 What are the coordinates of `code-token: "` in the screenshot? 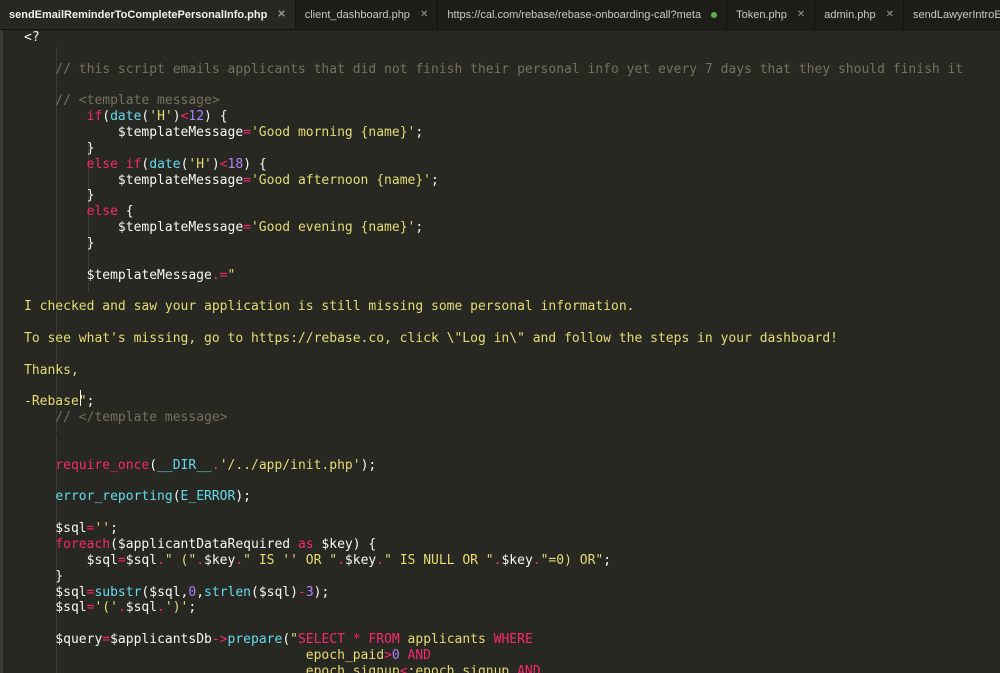 It's located at (294, 640).